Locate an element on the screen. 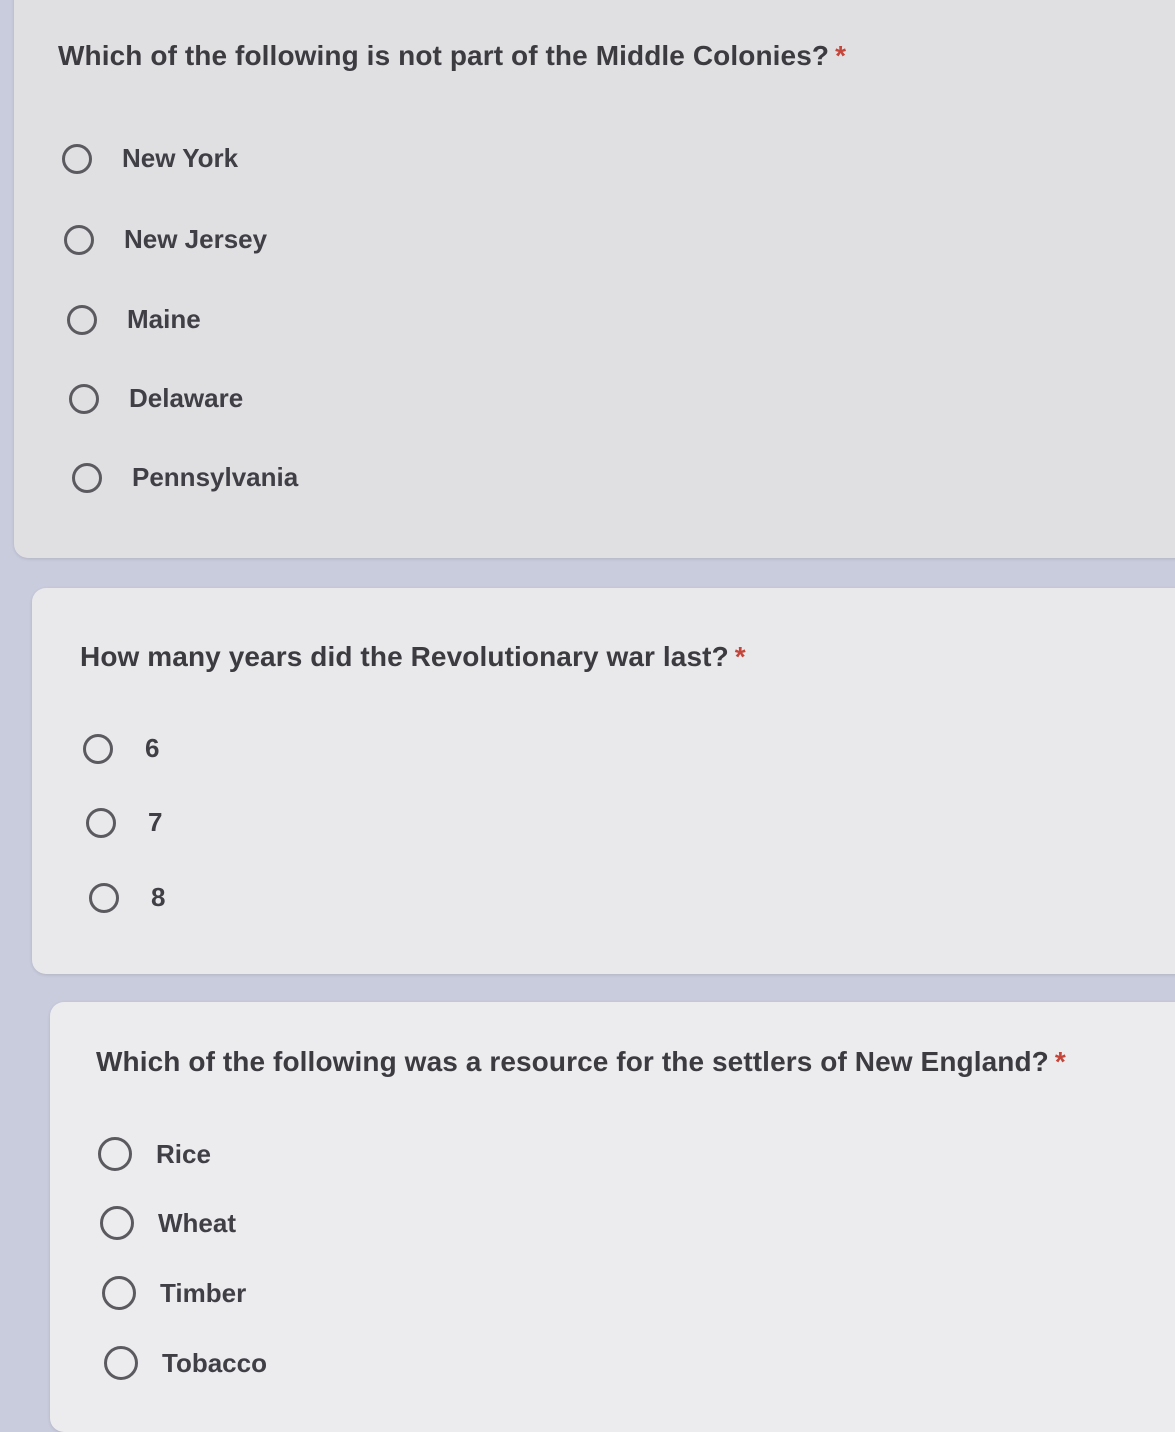 The image size is (1175, 1432). radio-option-timber: Timber is located at coordinates (174, 1293).